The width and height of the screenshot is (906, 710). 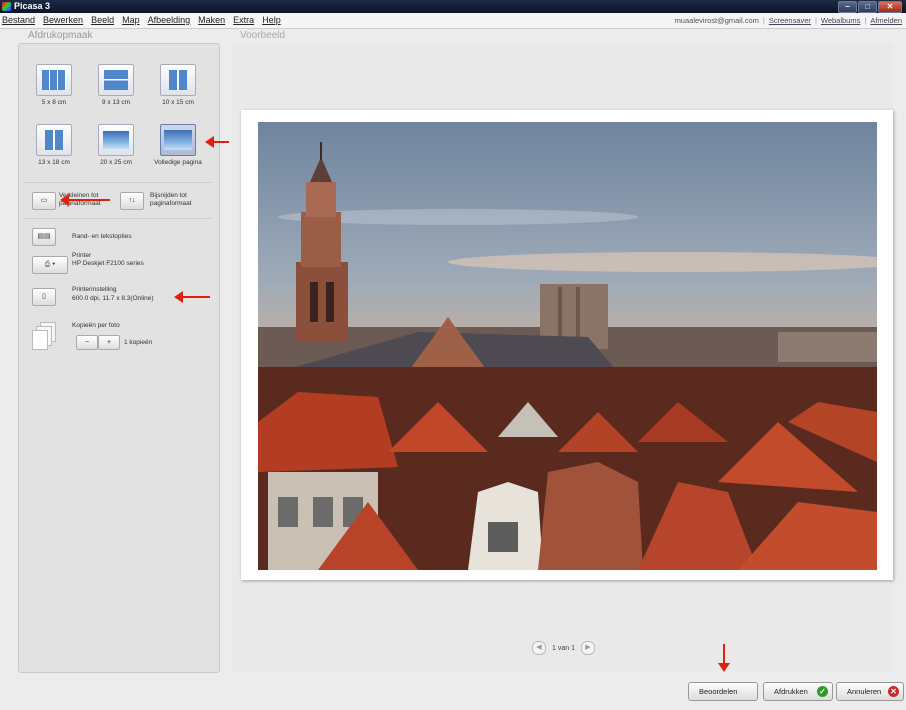 I want to click on copies-decrease-button: −, so click(x=87, y=342).